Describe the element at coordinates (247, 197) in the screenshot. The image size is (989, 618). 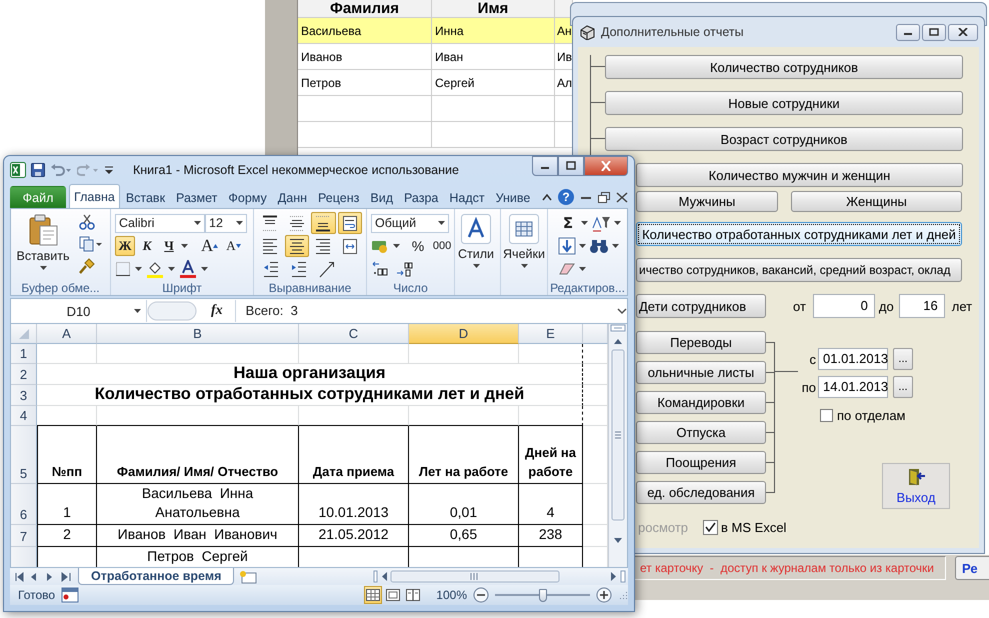
I see `ribbon-tab: Форму` at that location.